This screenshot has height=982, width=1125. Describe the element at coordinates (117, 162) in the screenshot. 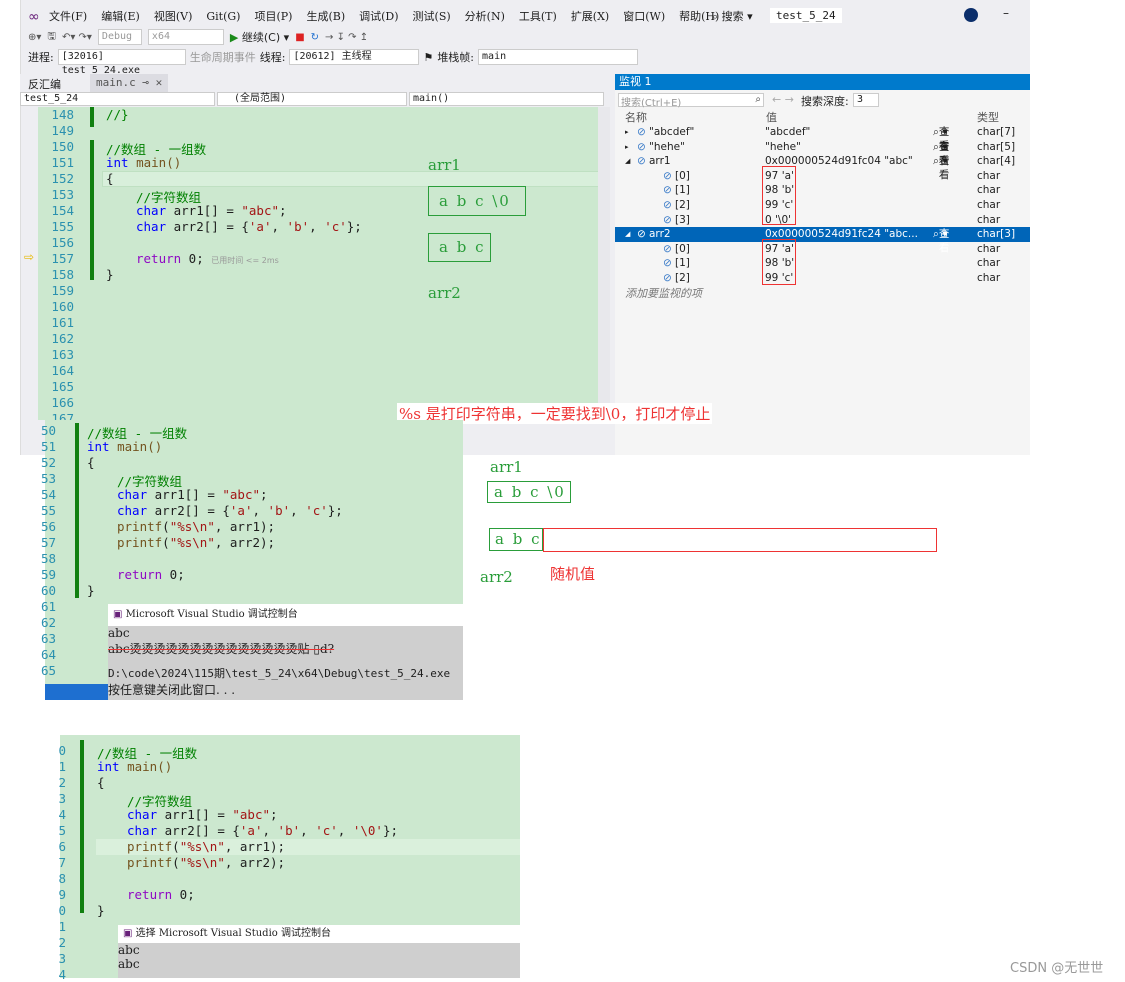

I see `code-token: int` at that location.